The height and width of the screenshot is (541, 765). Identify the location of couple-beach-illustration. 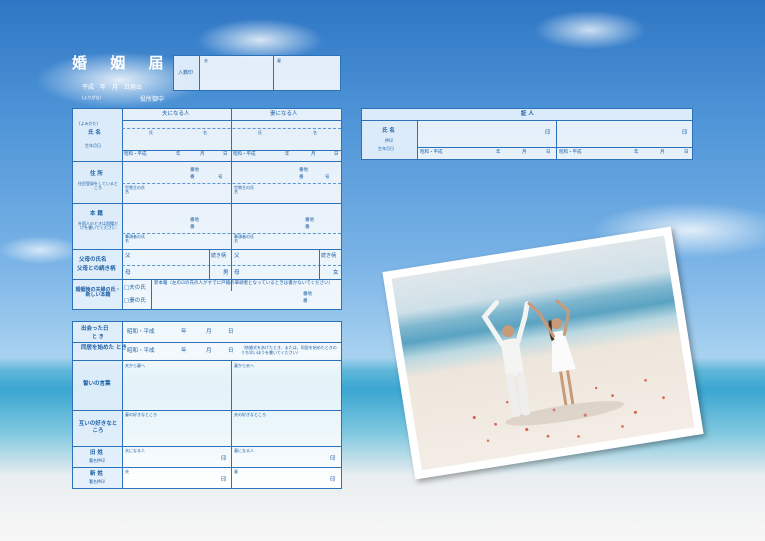
(568, 370).